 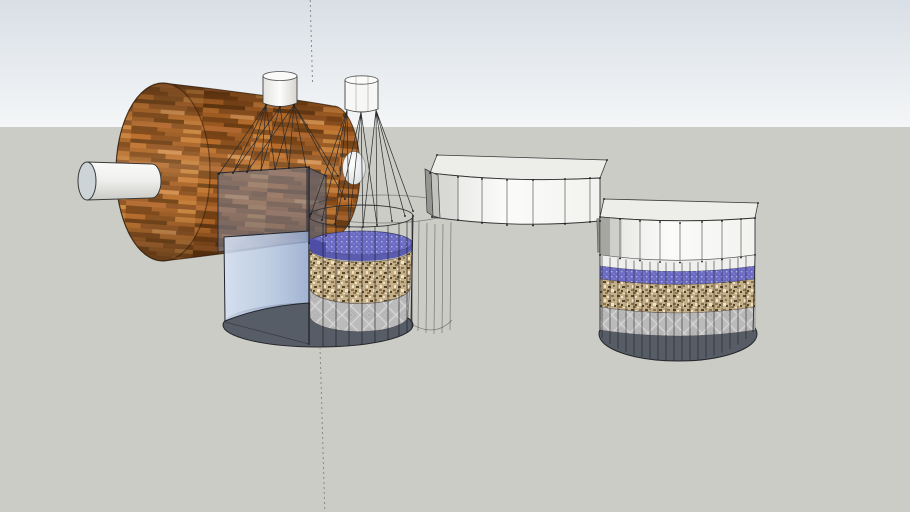 What do you see at coordinates (678, 280) in the screenshot?
I see `right-filter-tank` at bounding box center [678, 280].